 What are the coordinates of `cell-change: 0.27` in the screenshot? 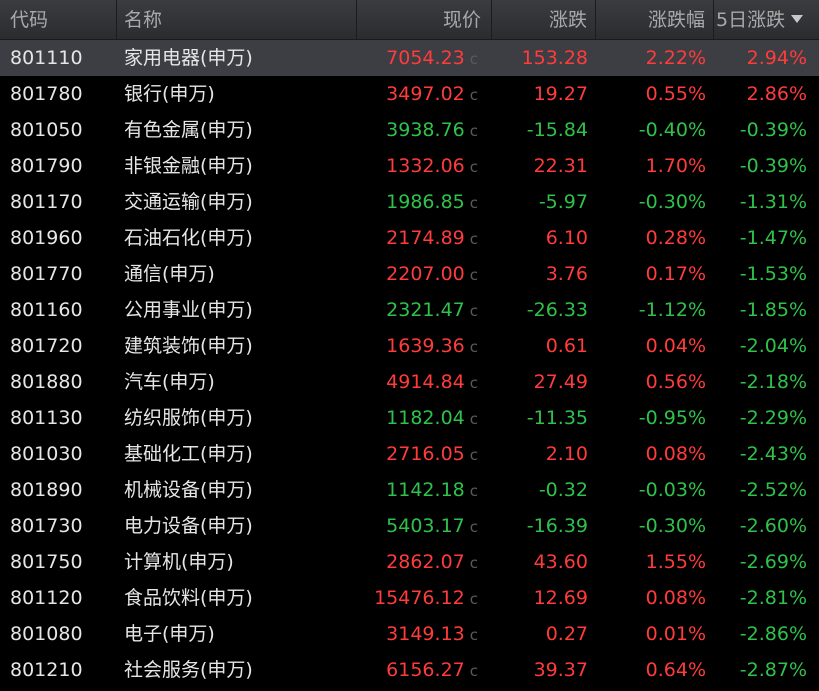 It's located at (566, 634).